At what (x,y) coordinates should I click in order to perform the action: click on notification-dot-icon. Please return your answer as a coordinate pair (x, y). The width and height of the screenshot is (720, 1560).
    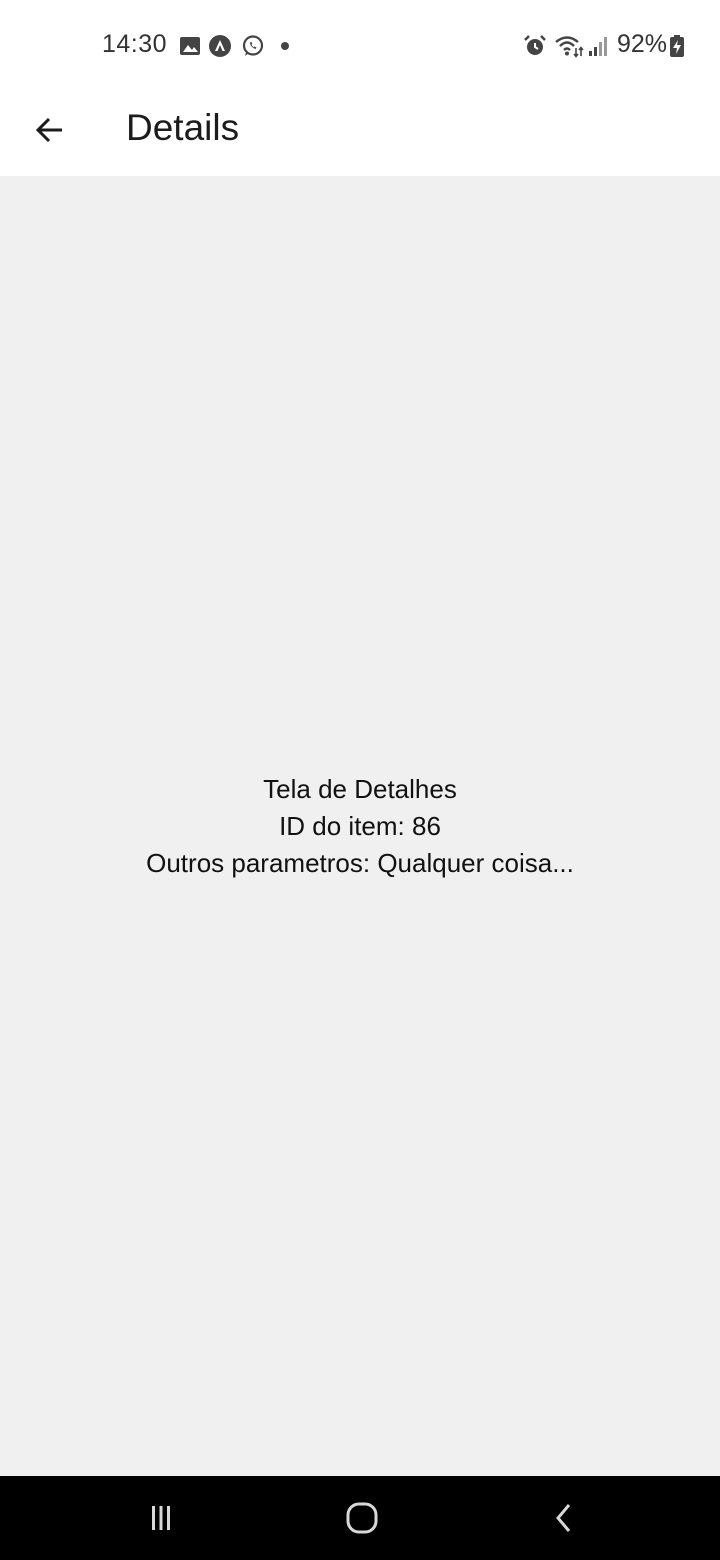
    Looking at the image, I should click on (285, 46).